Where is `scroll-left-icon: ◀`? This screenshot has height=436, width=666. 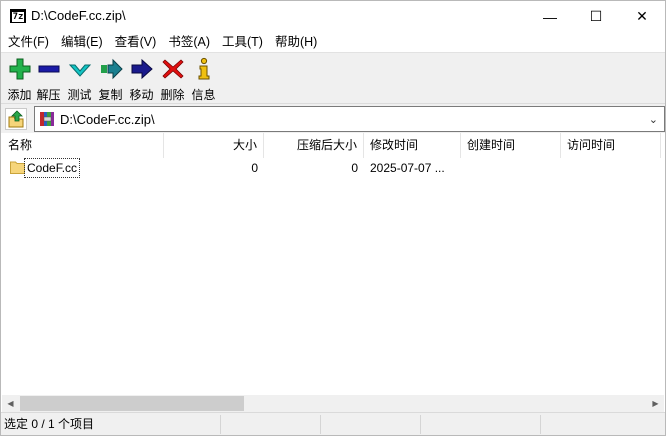
scroll-left-icon: ◀ is located at coordinates (10, 403).